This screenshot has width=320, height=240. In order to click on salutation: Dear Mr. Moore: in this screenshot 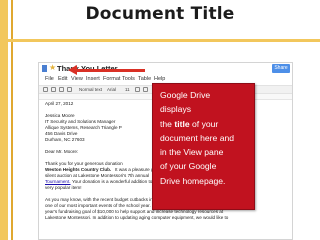, I will do `click(62, 151)`.